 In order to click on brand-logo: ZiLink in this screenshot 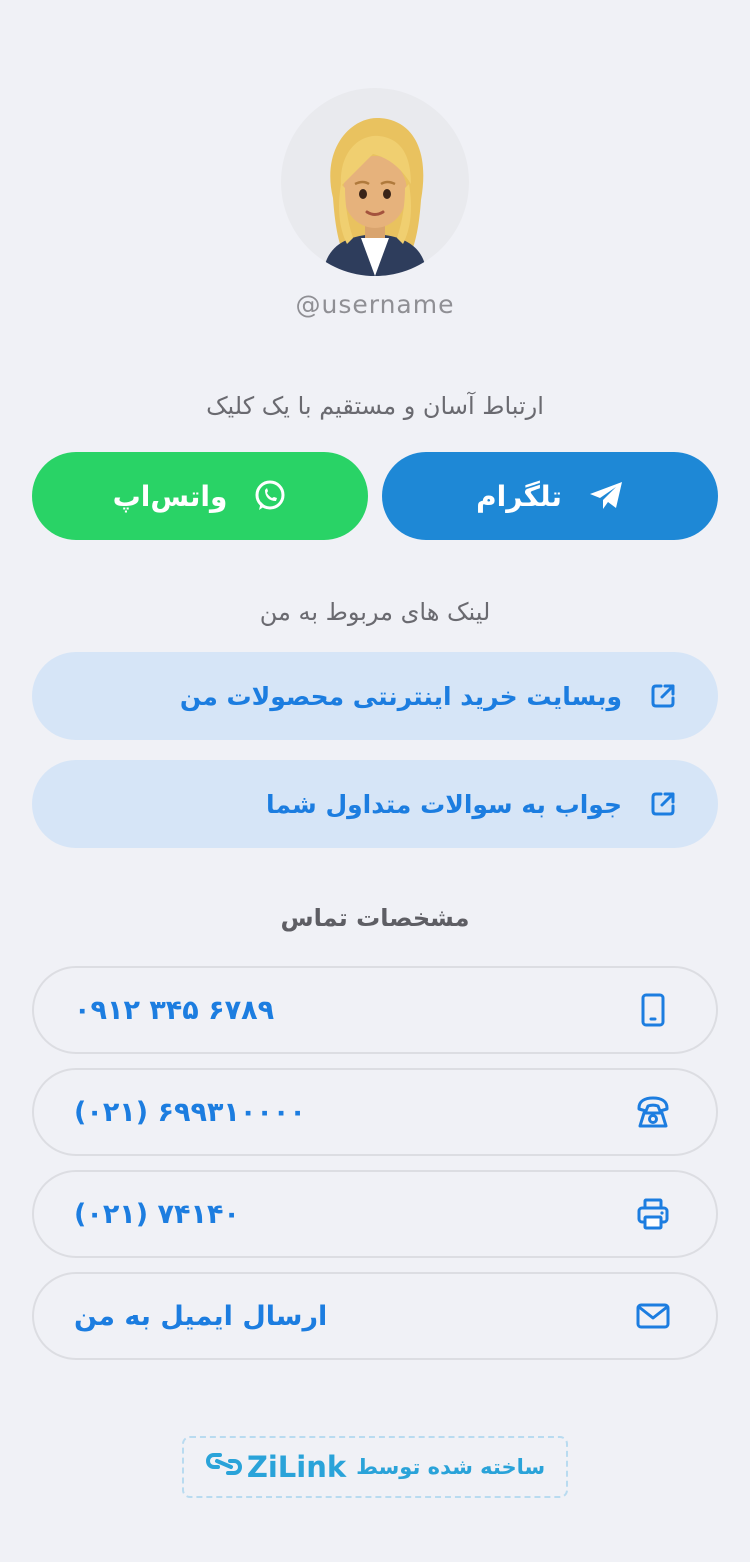, I will do `click(275, 1467)`.